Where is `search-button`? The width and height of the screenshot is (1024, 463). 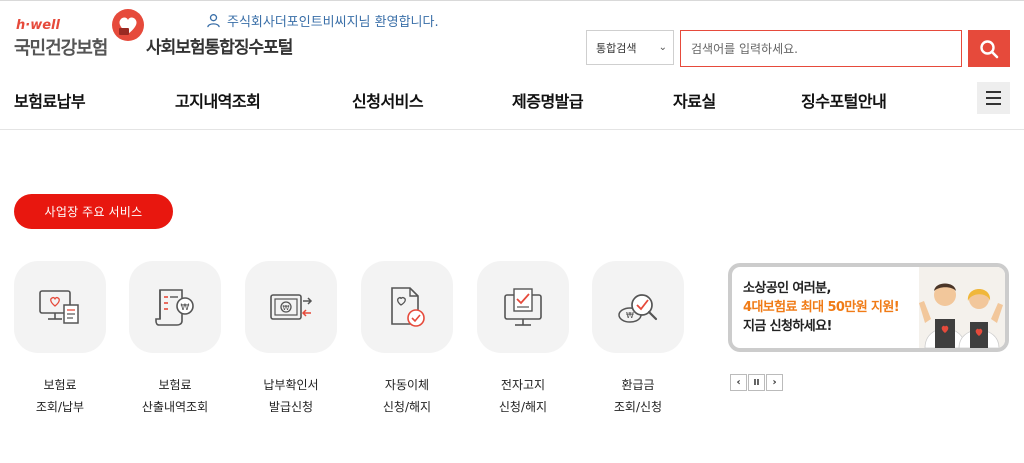 search-button is located at coordinates (989, 48).